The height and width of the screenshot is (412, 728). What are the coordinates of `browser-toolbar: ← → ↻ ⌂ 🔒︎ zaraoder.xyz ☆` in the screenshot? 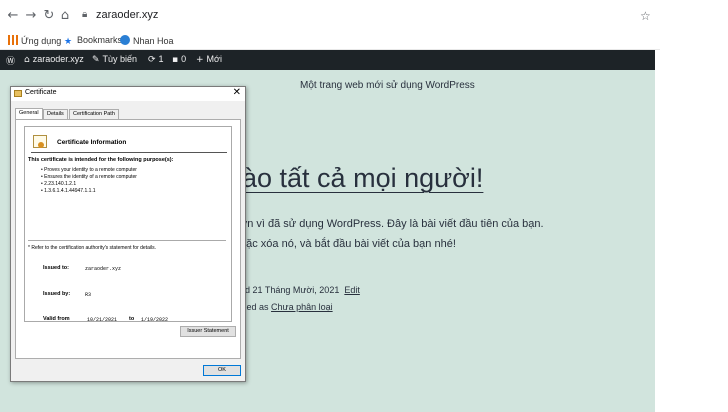 It's located at (330, 16).